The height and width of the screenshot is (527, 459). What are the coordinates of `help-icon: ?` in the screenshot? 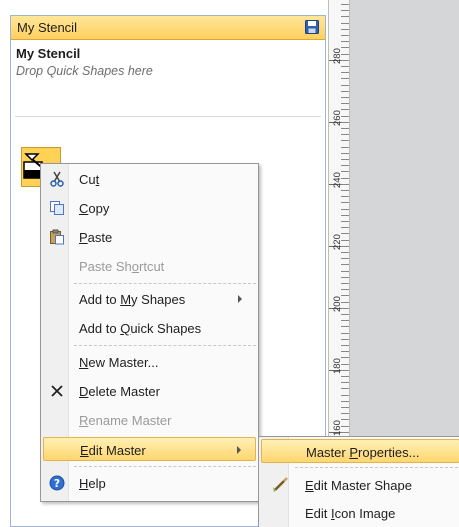 It's located at (57, 483).